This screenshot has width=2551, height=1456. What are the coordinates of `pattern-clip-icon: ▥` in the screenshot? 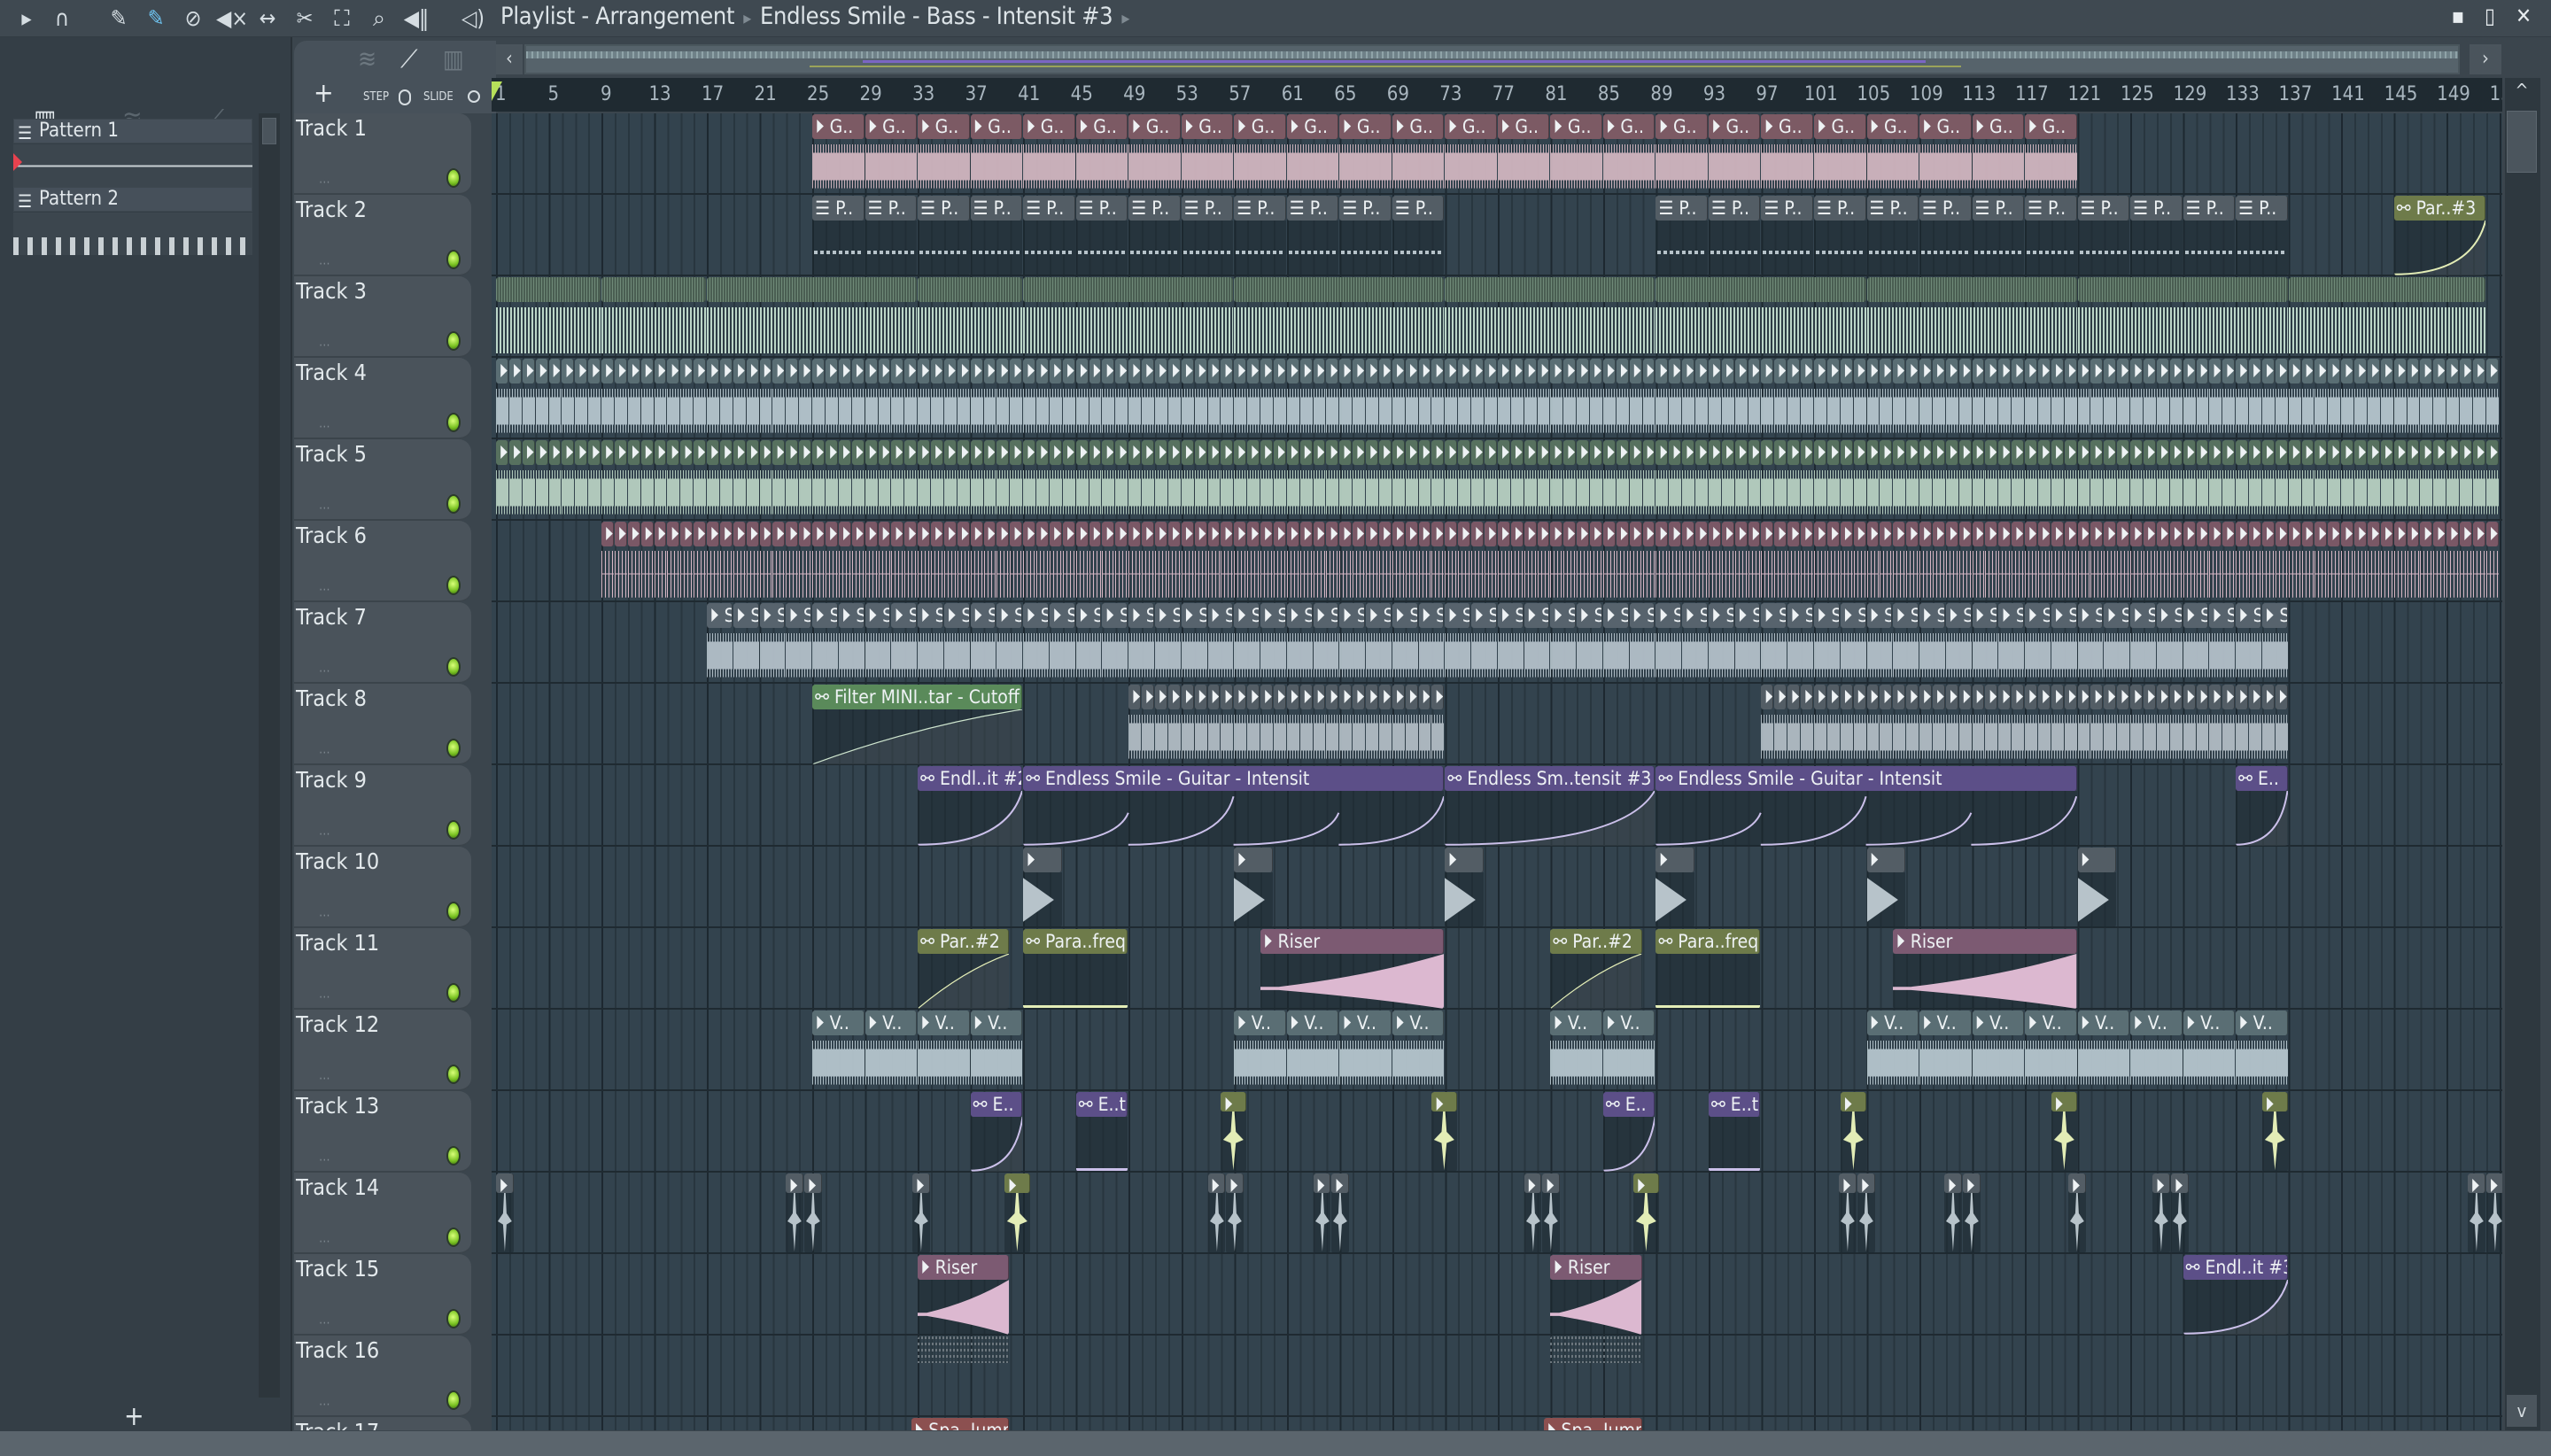 It's located at (453, 59).